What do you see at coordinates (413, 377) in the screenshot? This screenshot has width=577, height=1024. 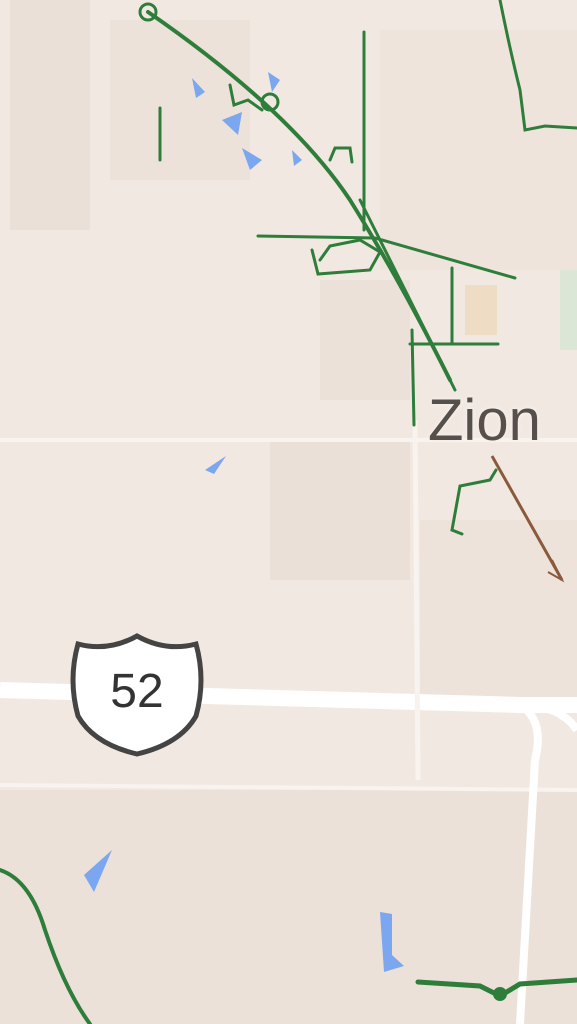 I see `trail-segment` at bounding box center [413, 377].